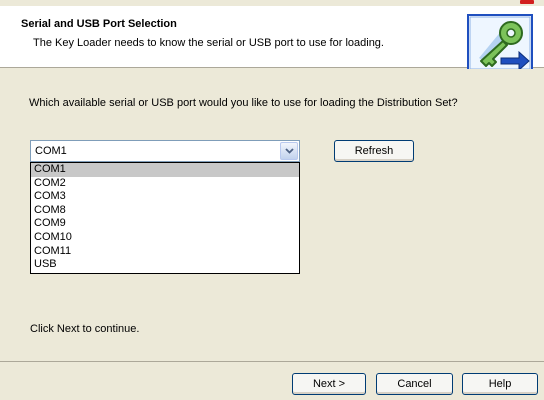  What do you see at coordinates (272, 380) in the screenshot?
I see `wizard-footer: Next > Cancel Help` at bounding box center [272, 380].